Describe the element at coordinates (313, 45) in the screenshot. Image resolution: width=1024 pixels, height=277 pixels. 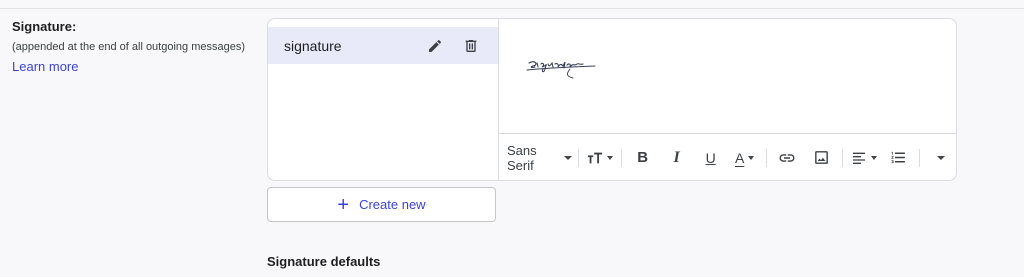
I see `signature-name: signature` at that location.